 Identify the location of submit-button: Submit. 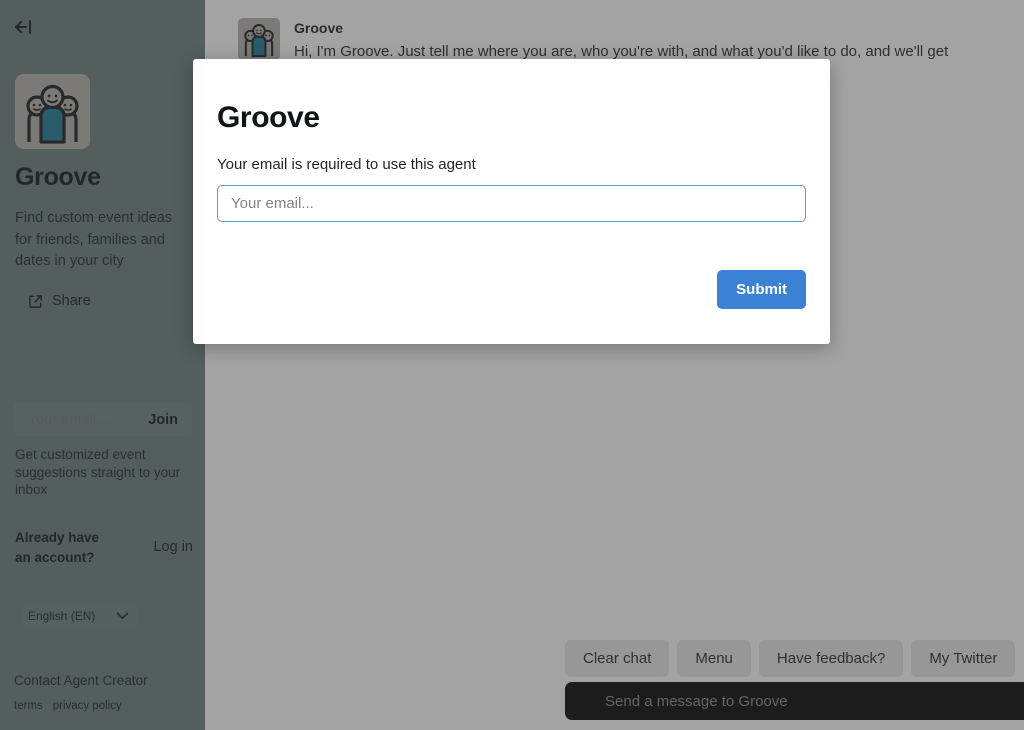
(761, 289).